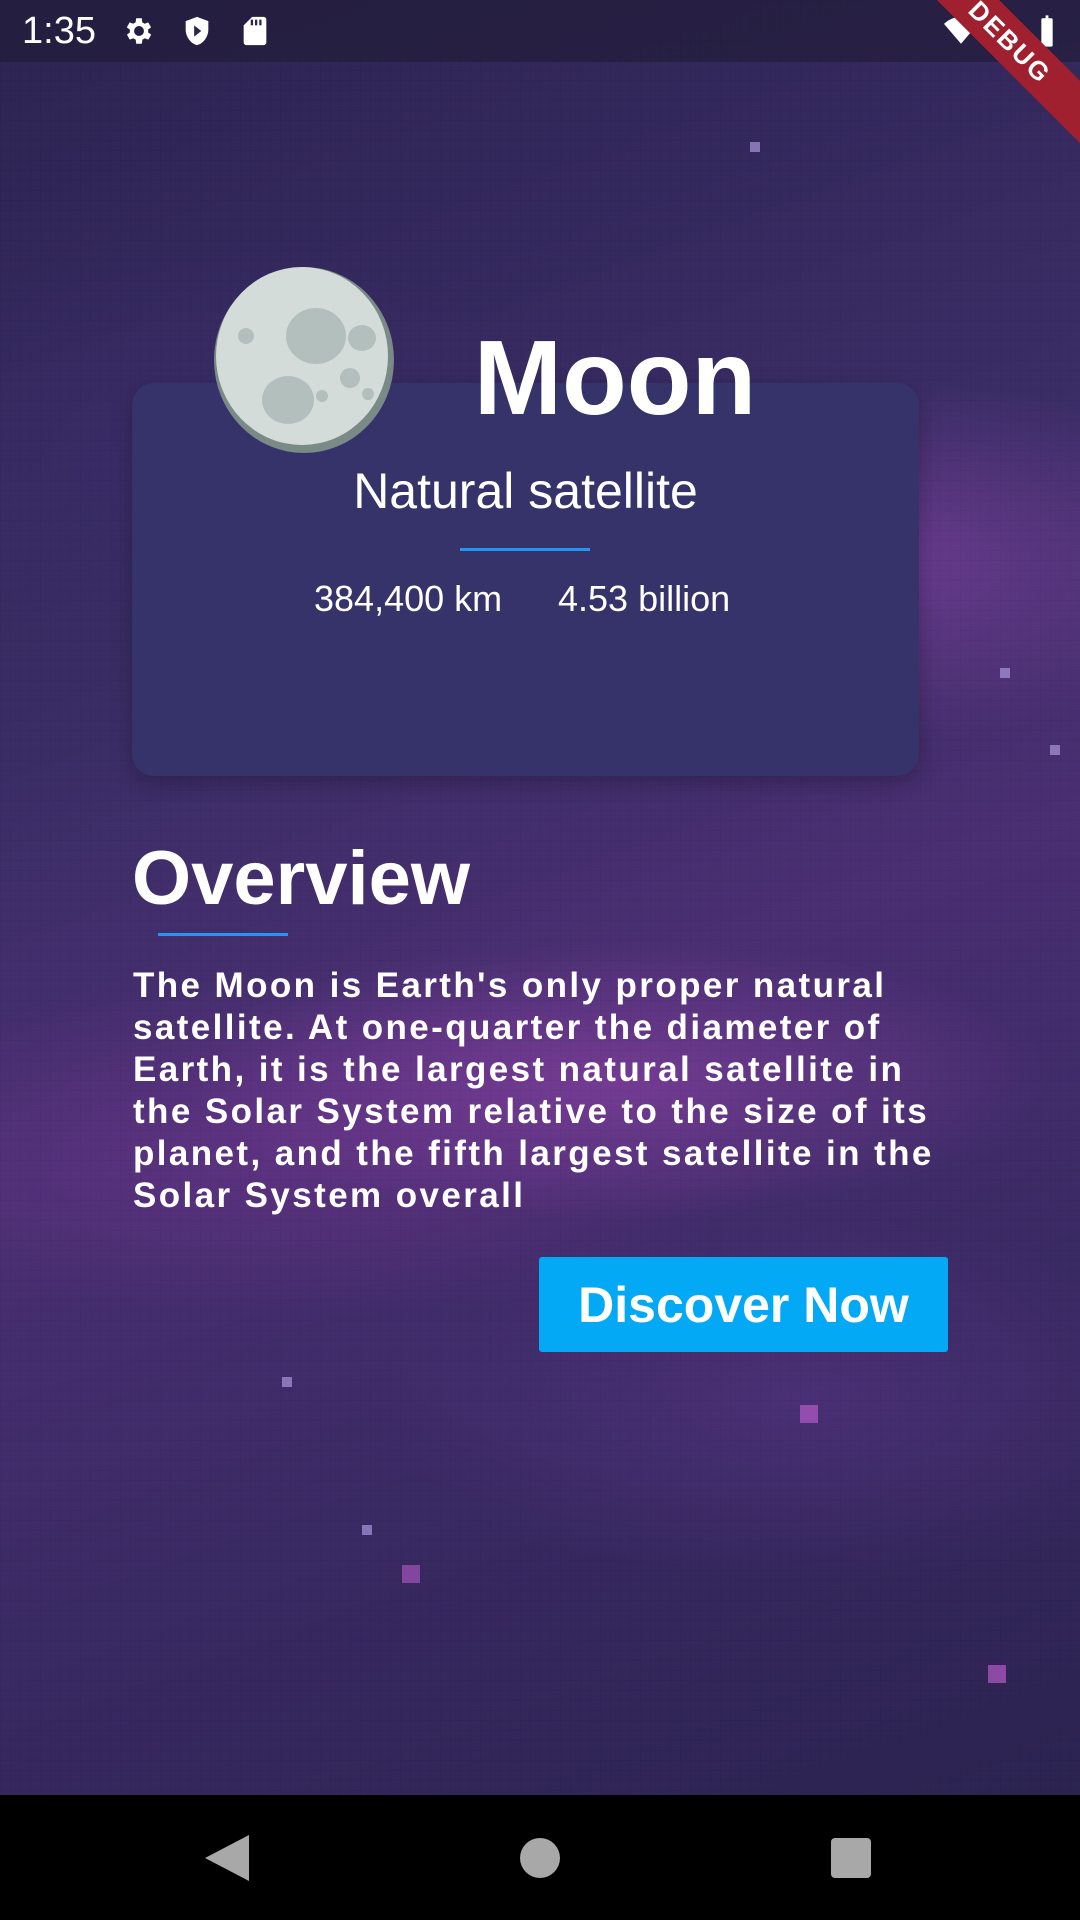 Image resolution: width=1080 pixels, height=1920 pixels. What do you see at coordinates (197, 31) in the screenshot?
I see `shield-icon` at bounding box center [197, 31].